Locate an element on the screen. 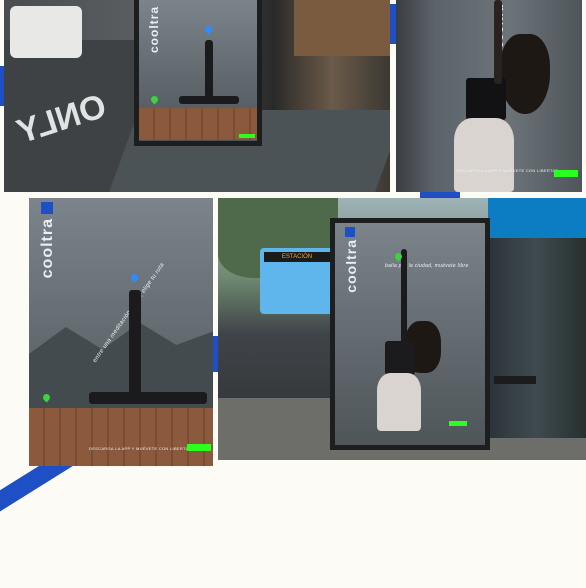 Image resolution: width=586 pixels, height=588 pixels. shelter-glass is located at coordinates (536, 338).